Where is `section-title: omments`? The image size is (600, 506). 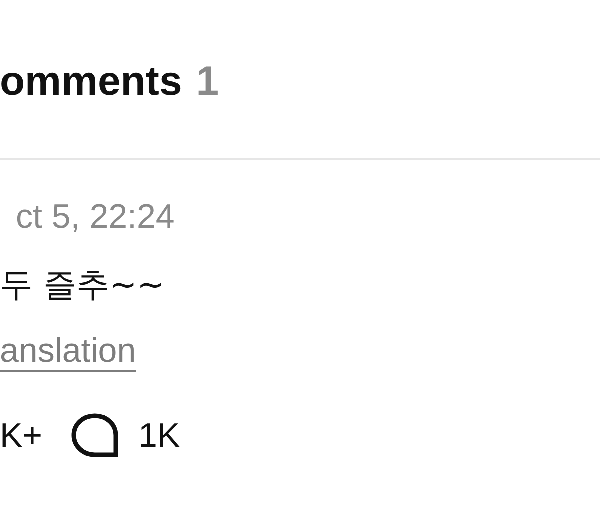
section-title: omments is located at coordinates (91, 81).